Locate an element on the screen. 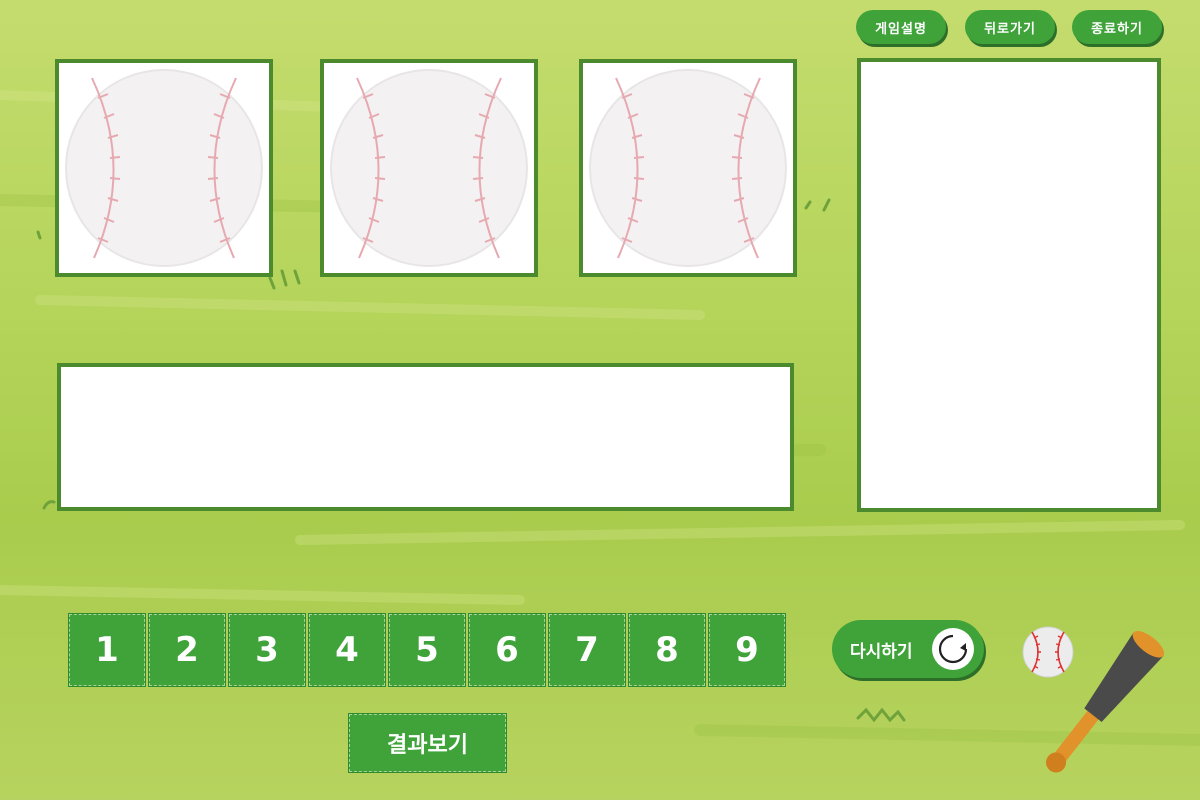 This screenshot has height=800, width=1200. exit-label: 종료하기 is located at coordinates (1117, 29).